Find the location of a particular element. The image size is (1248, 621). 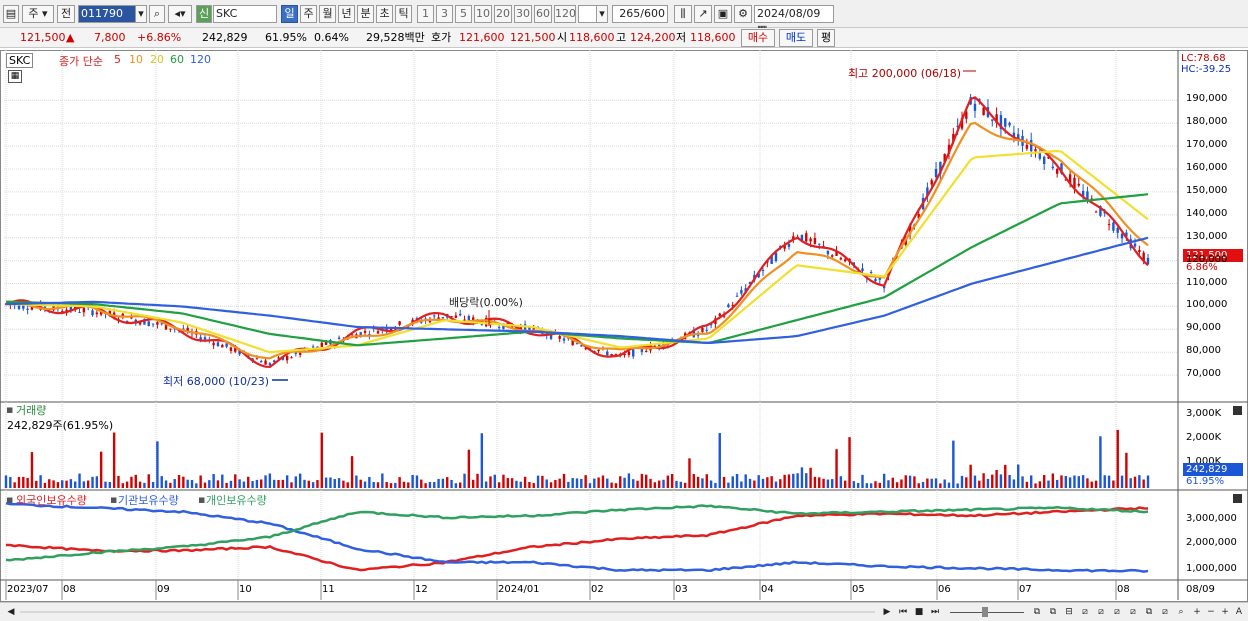

chart-menu-icon: ▤ is located at coordinates (11, 14).